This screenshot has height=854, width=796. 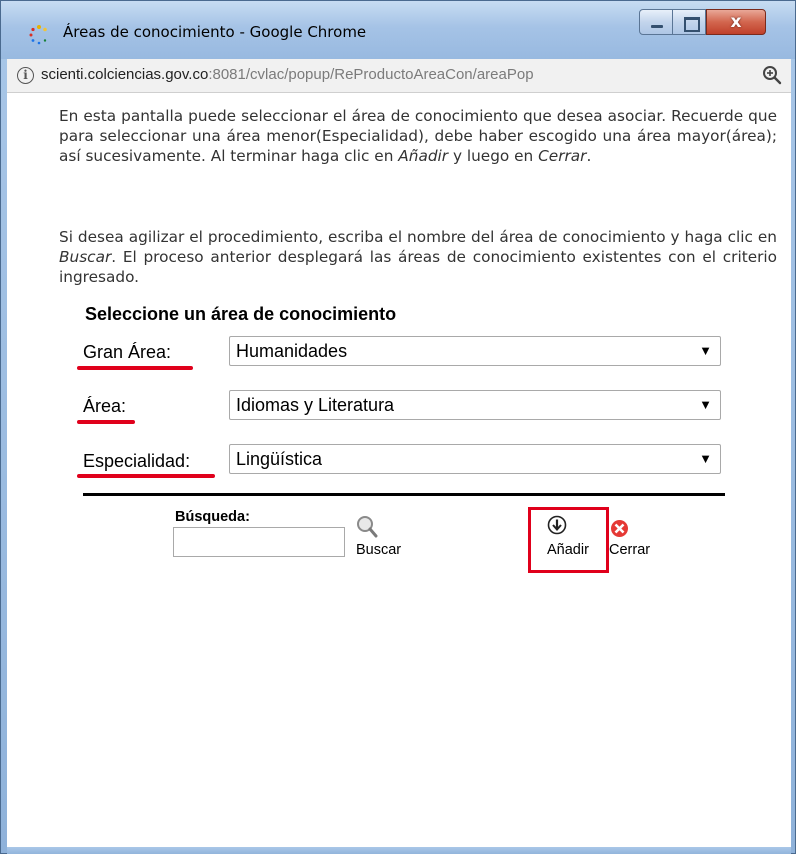 What do you see at coordinates (423, 156) in the screenshot?
I see `instructions-add-word: Añadir` at bounding box center [423, 156].